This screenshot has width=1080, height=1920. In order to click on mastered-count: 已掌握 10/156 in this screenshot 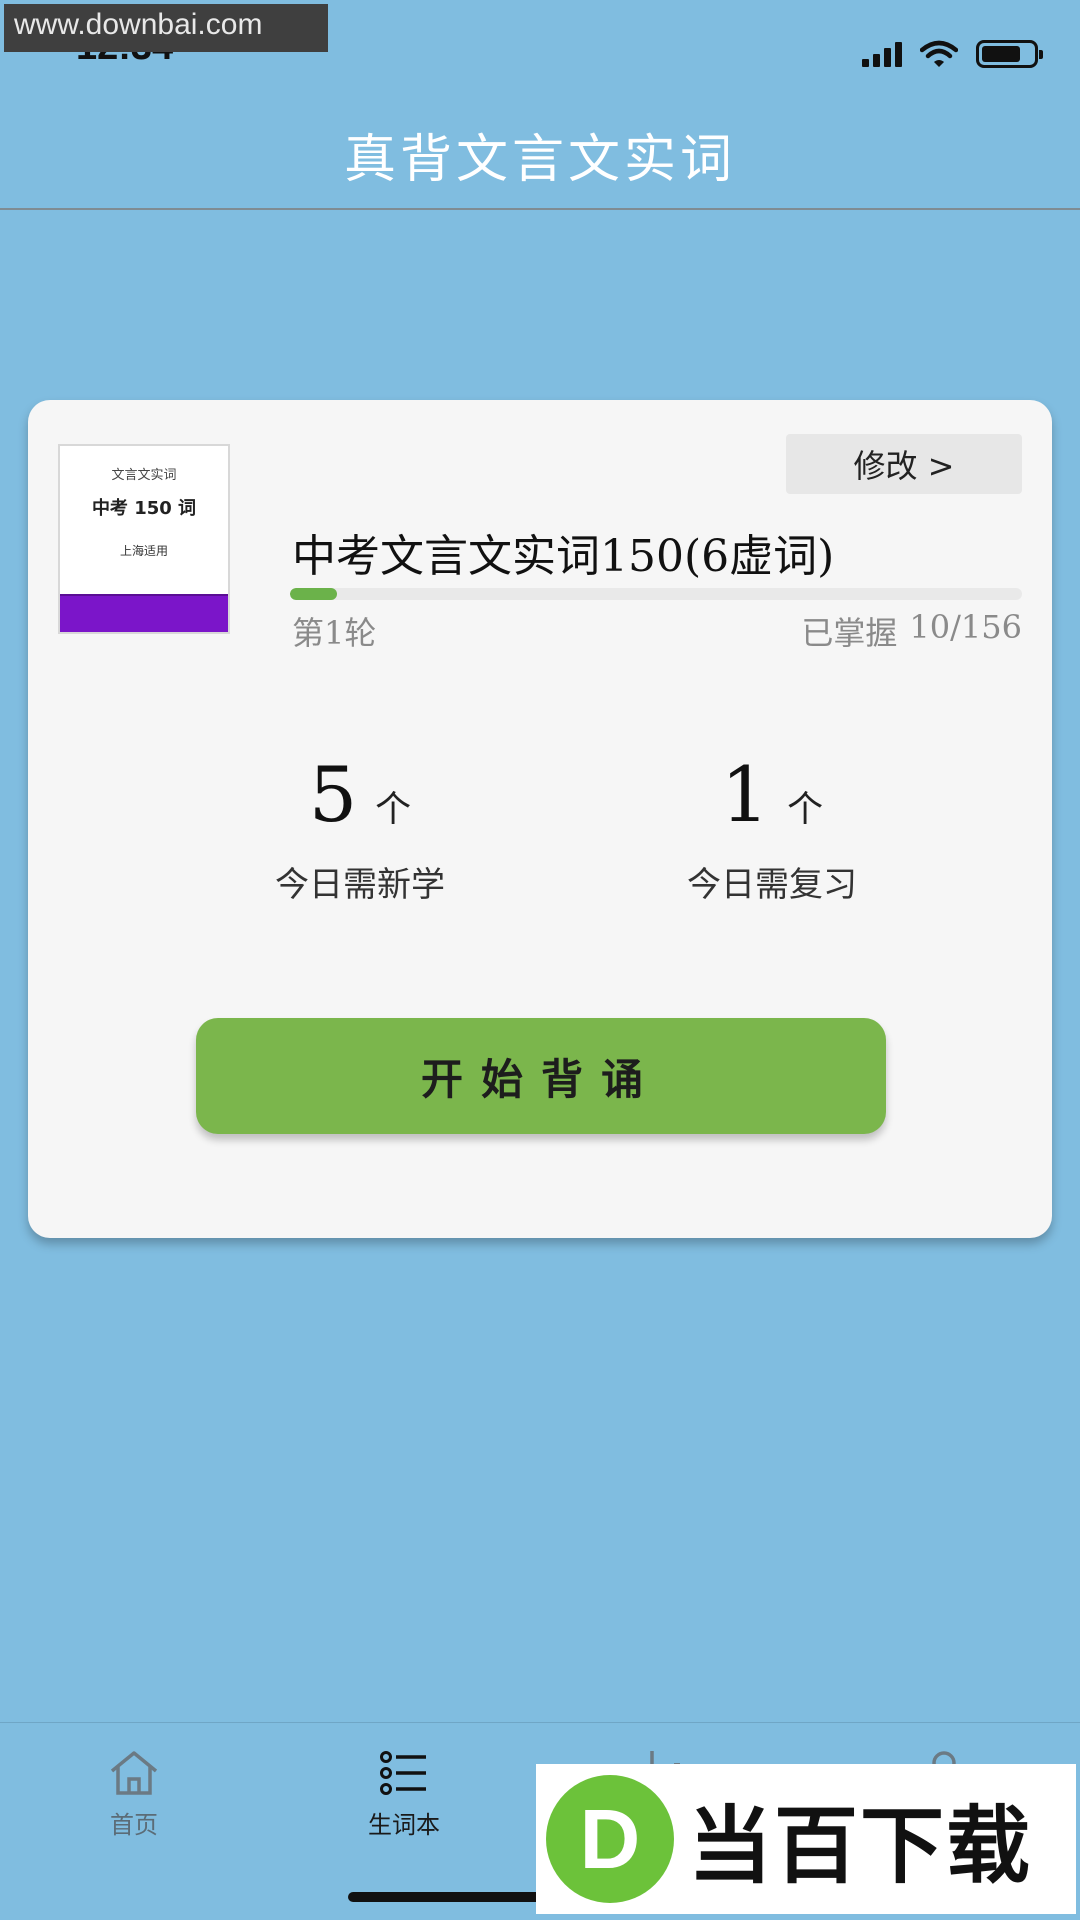, I will do `click(911, 631)`.